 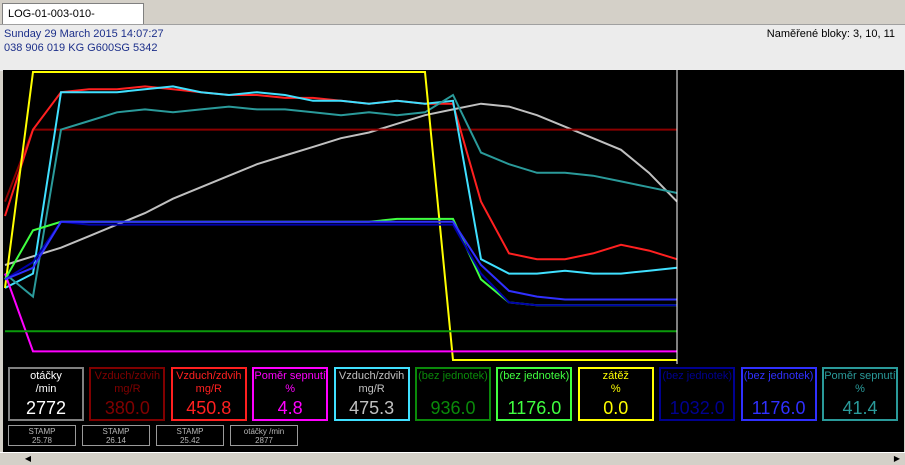 What do you see at coordinates (116, 440) in the screenshot?
I see `stamp-value: 26.14` at bounding box center [116, 440].